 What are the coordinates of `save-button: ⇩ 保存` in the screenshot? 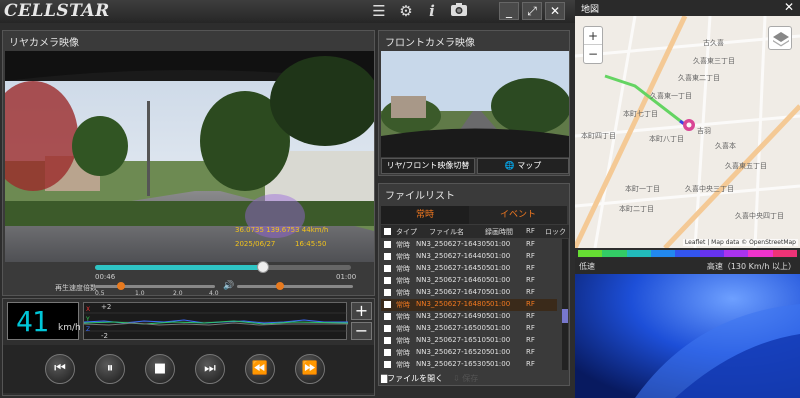 It's located at (478, 378).